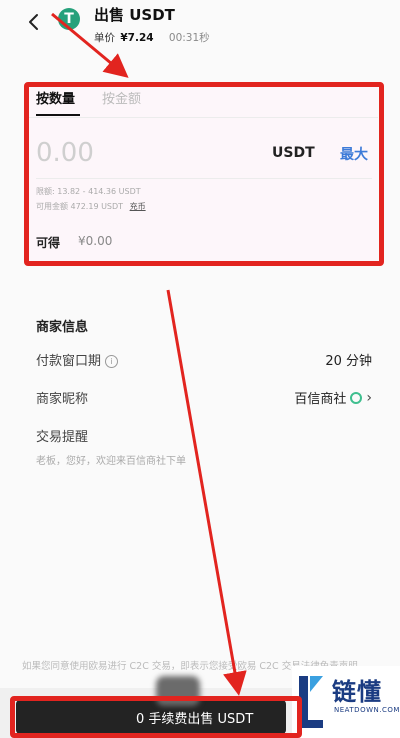 This screenshot has width=400, height=738. I want to click on nickname-row-value: 百信商社 ›, so click(333, 398).